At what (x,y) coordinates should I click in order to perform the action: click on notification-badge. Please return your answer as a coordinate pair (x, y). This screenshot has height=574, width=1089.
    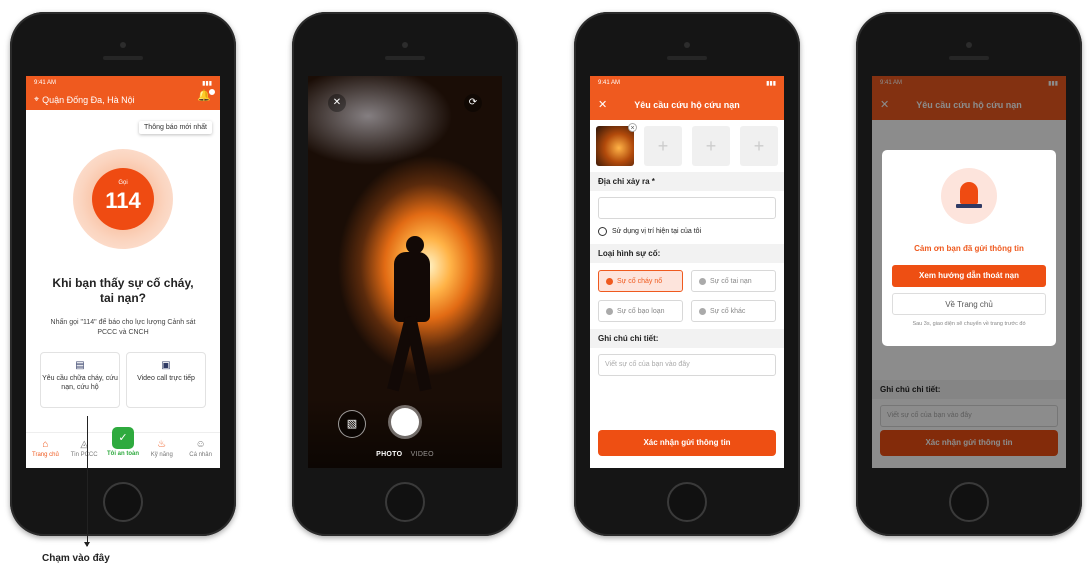
    Looking at the image, I should click on (212, 92).